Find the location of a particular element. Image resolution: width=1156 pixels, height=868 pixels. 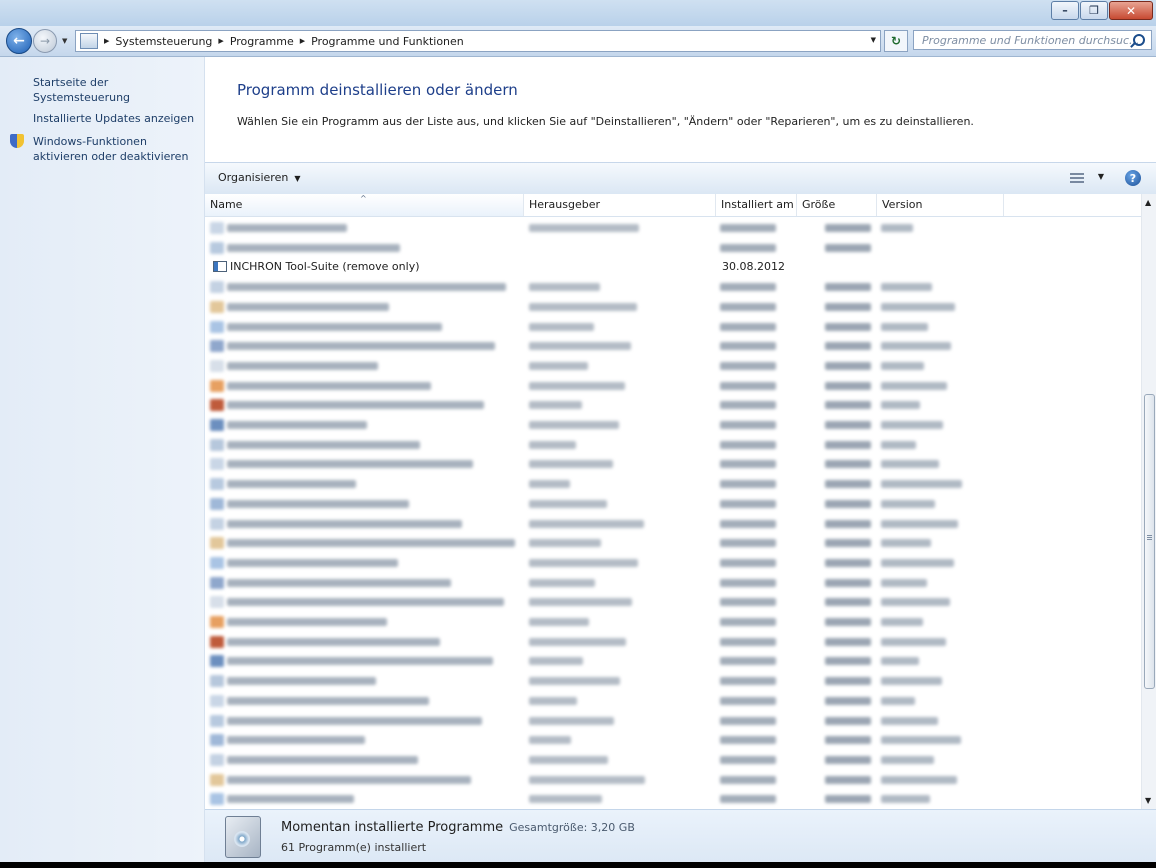

title-bar: – ❐ ✕ is located at coordinates (578, 13).